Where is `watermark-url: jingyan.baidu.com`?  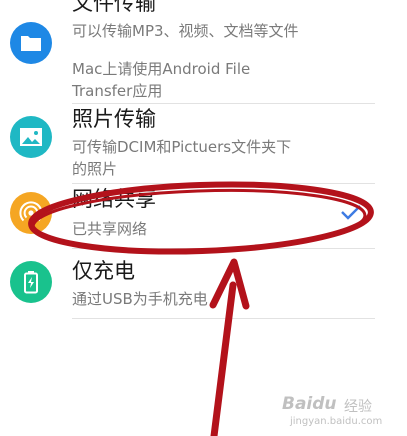
watermark-url: jingyan.baidu.com is located at coordinates (336, 421).